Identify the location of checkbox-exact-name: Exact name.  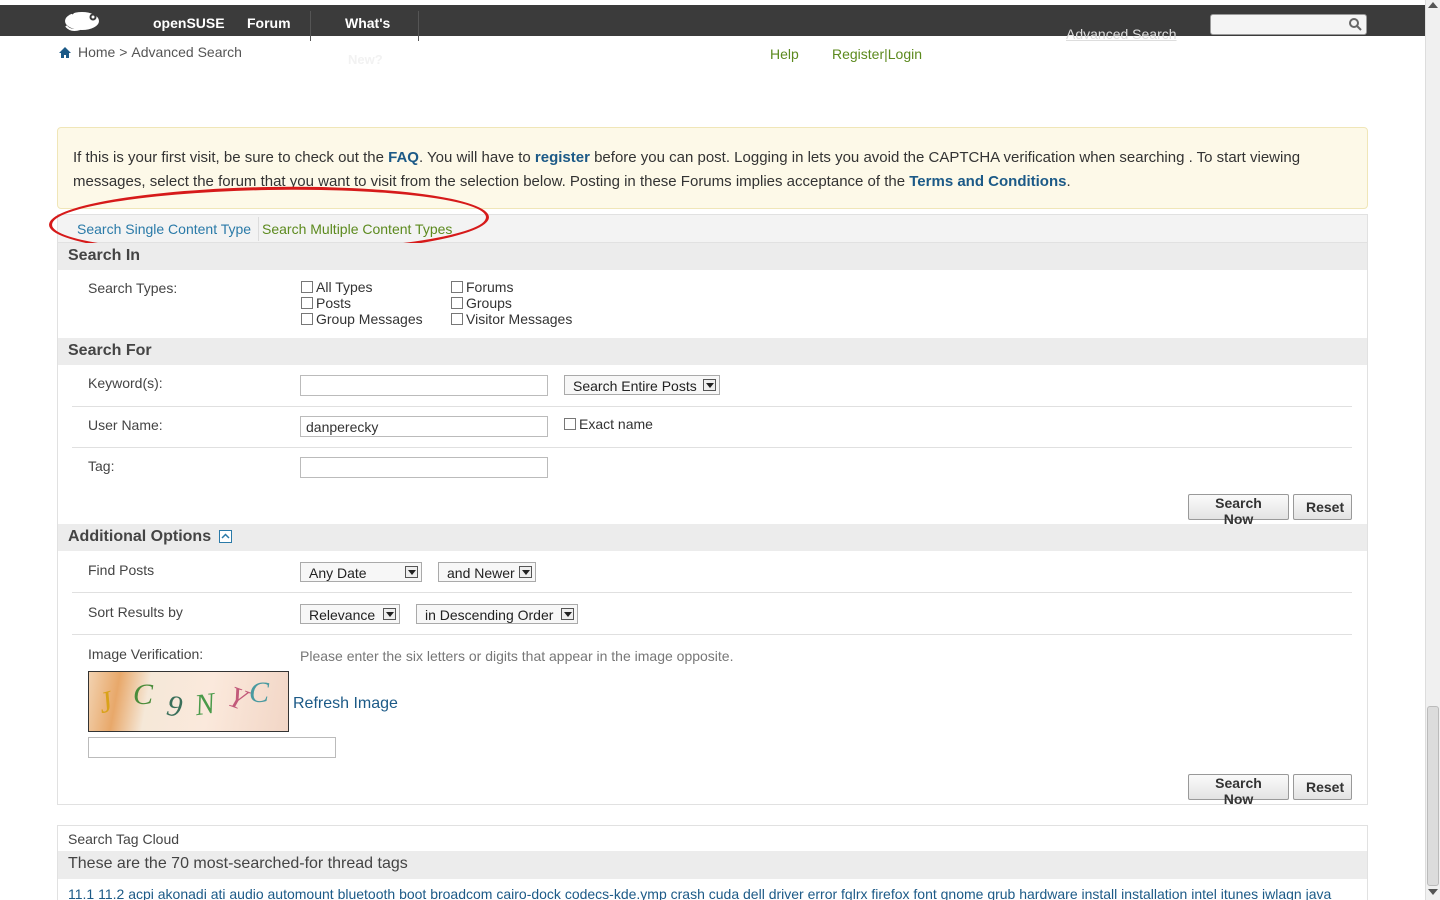
(608, 424).